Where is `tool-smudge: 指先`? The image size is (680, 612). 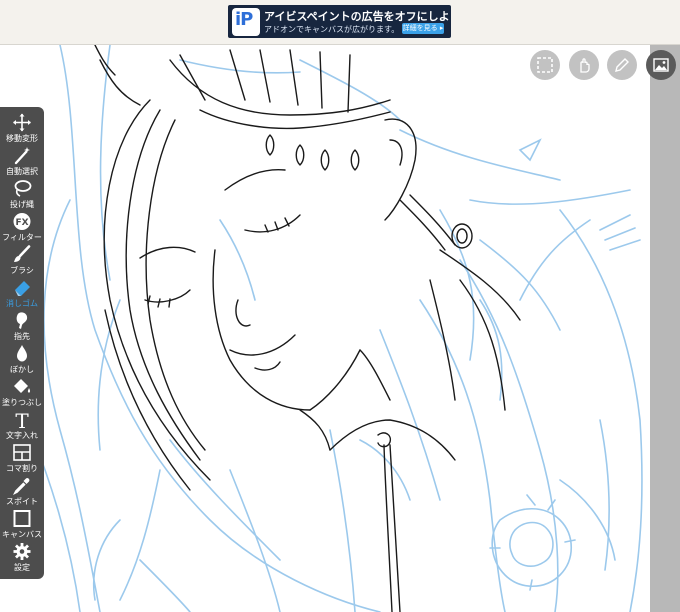 tool-smudge: 指先 is located at coordinates (22, 325).